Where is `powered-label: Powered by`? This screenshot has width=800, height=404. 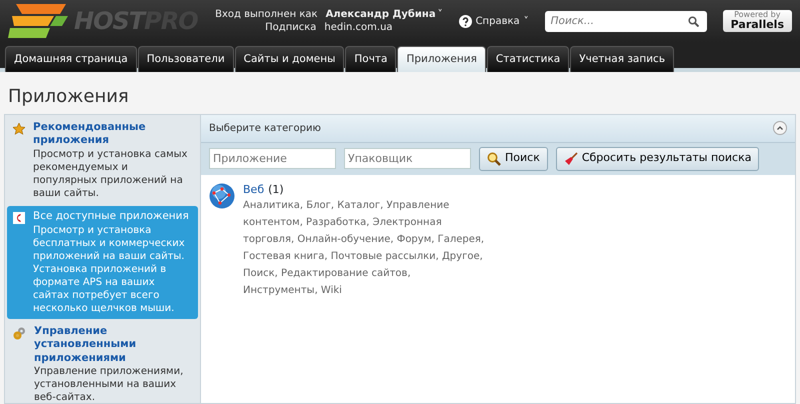
powered-label: Powered by is located at coordinates (757, 14).